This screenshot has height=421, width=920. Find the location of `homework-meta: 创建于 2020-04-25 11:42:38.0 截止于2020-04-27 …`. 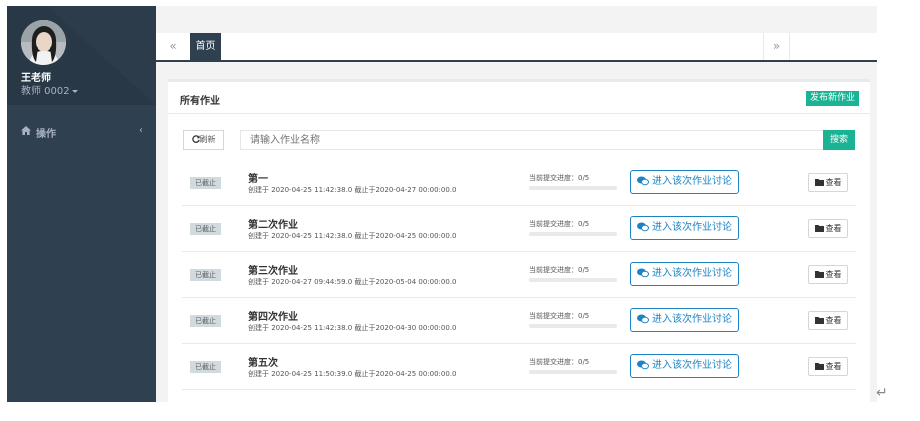

homework-meta: 创建于 2020-04-25 11:42:38.0 截止于2020-04-27 … is located at coordinates (352, 190).